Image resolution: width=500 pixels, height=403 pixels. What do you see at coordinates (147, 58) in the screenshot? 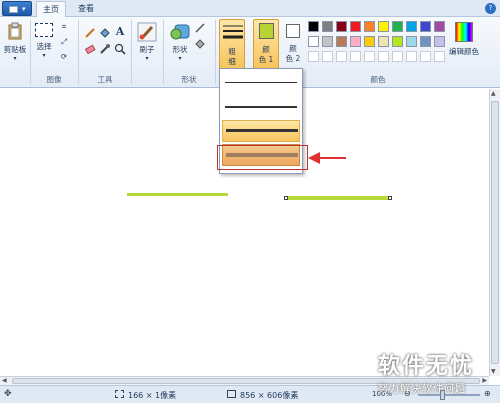
I see `brushes-dropdown-icon: ▾` at bounding box center [147, 58].